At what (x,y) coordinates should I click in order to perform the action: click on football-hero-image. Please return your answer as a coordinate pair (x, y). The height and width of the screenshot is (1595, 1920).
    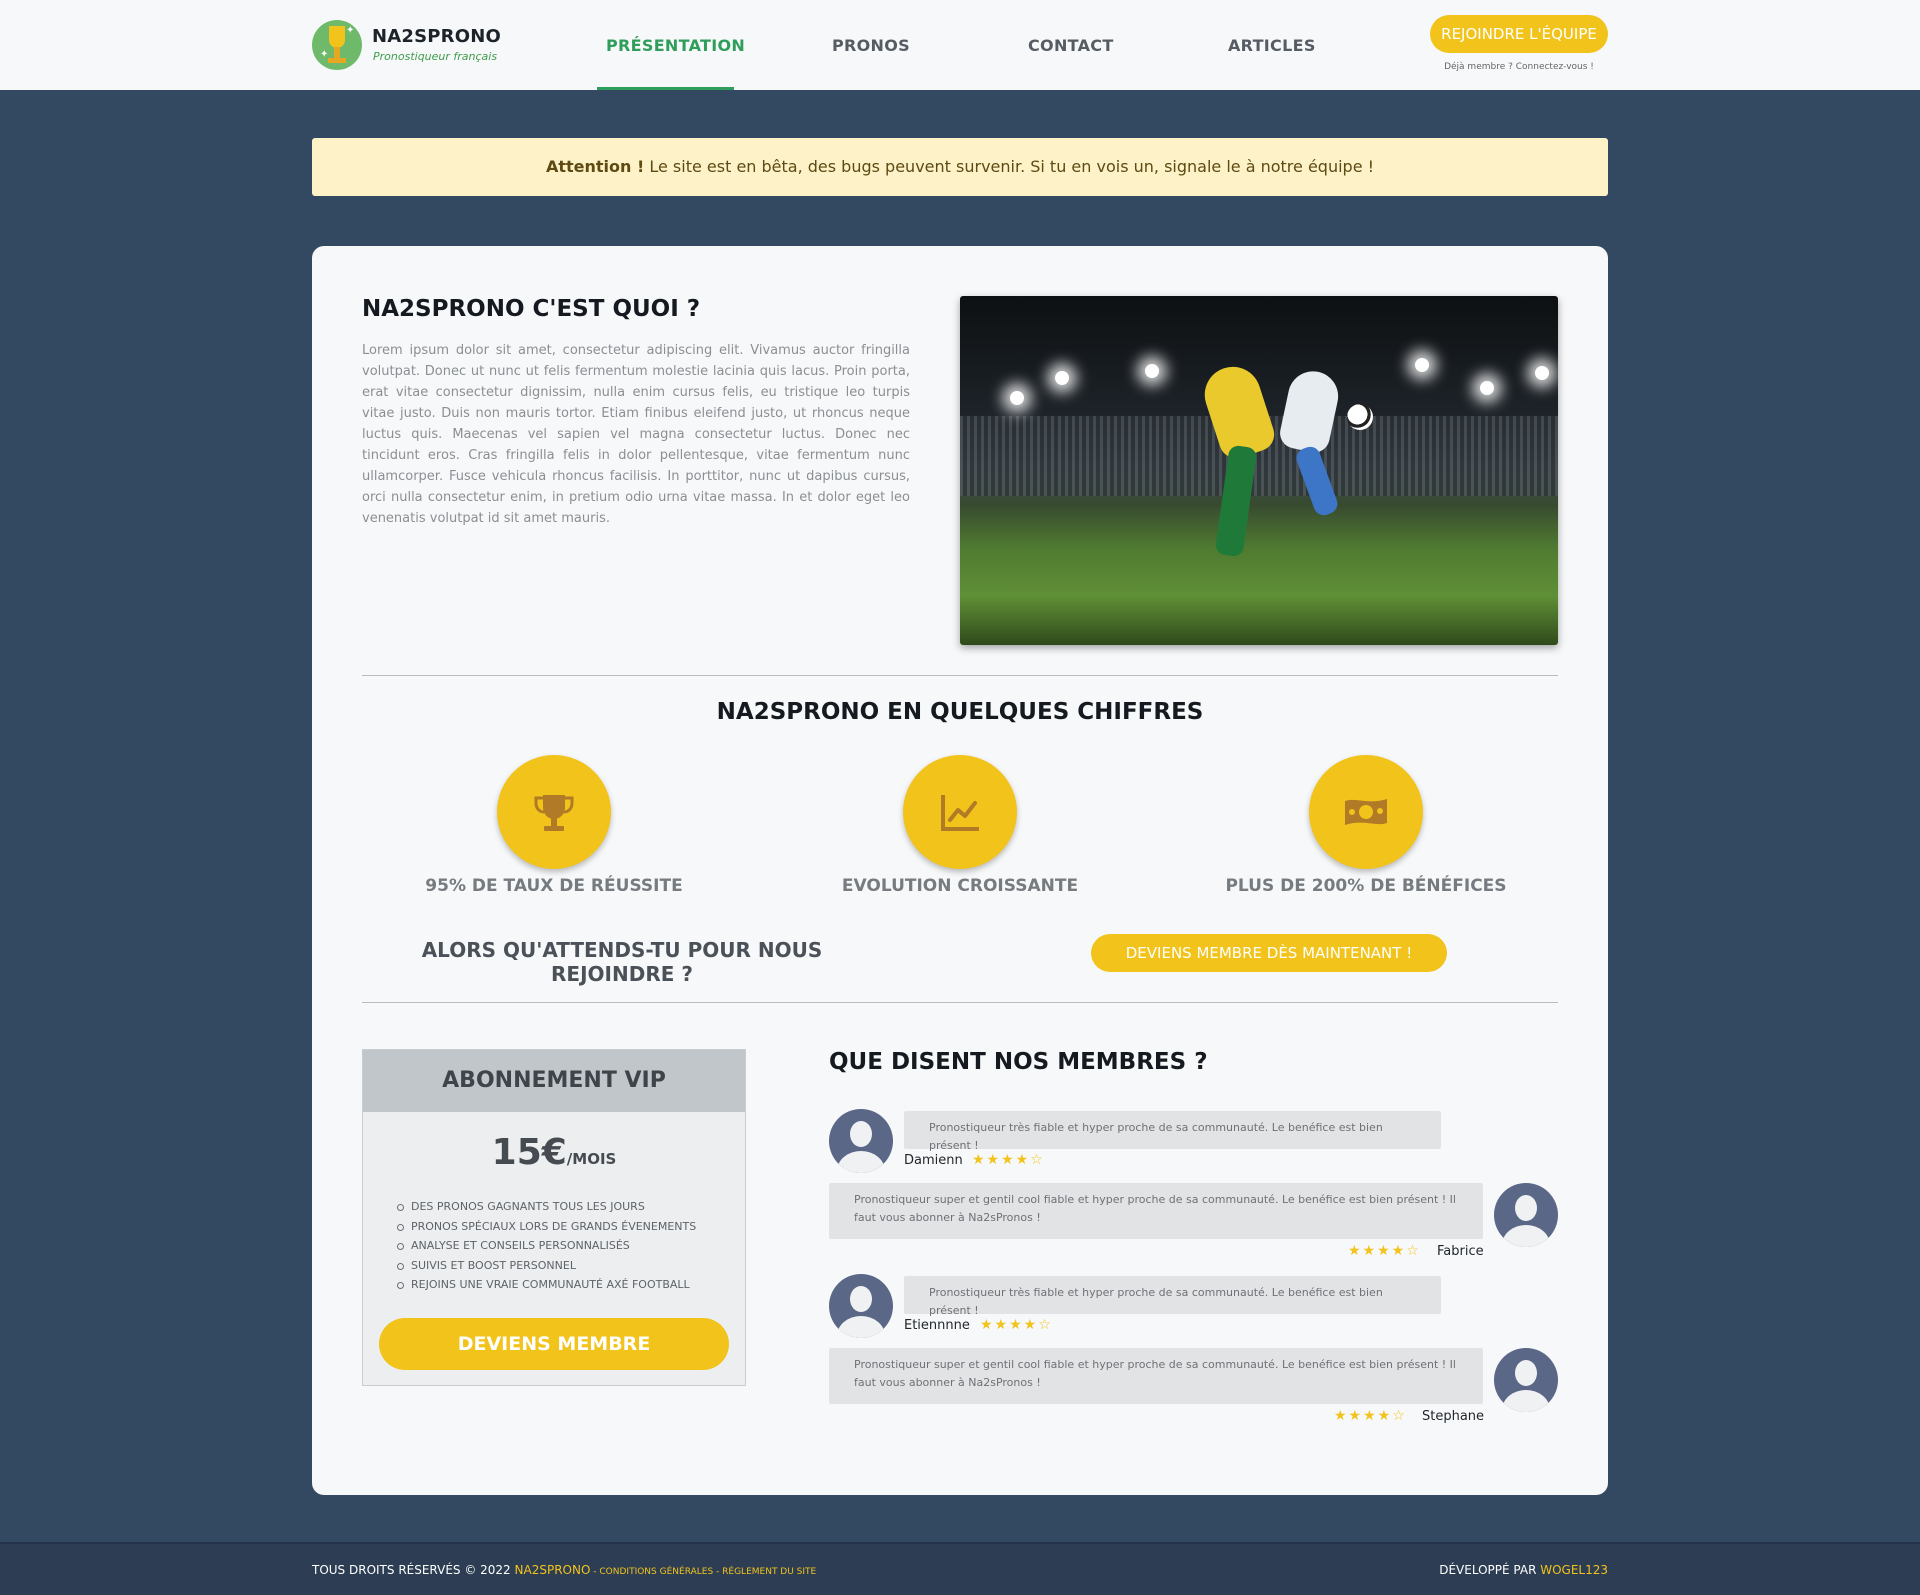
    Looking at the image, I should click on (1259, 470).